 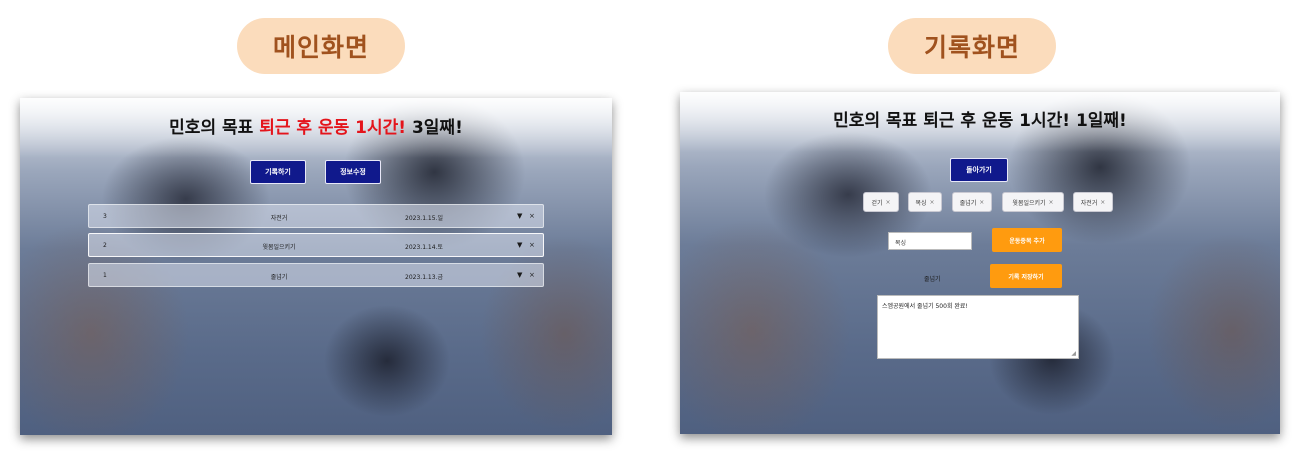 I want to click on title-prefix: 민호의 목표, so click(x=214, y=128).